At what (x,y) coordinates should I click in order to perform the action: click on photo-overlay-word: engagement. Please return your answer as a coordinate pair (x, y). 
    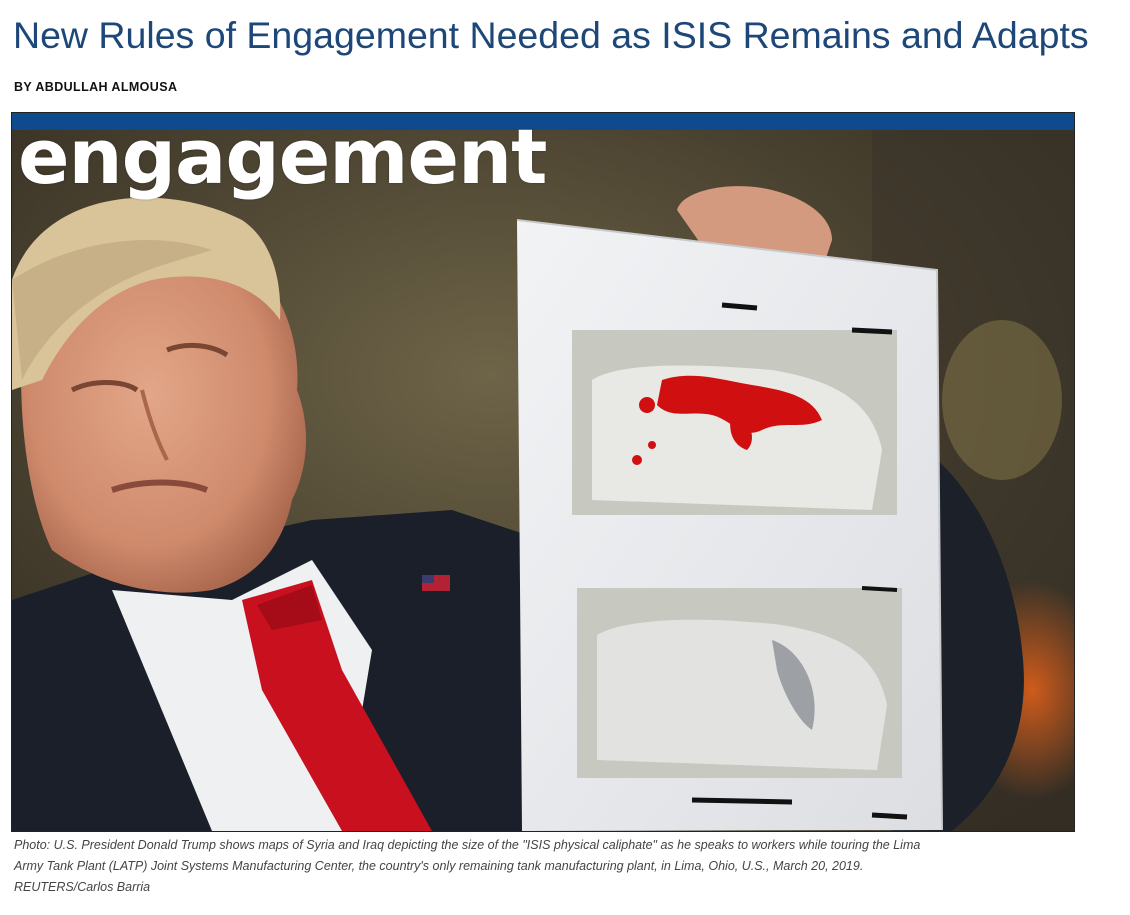
    Looking at the image, I should click on (282, 156).